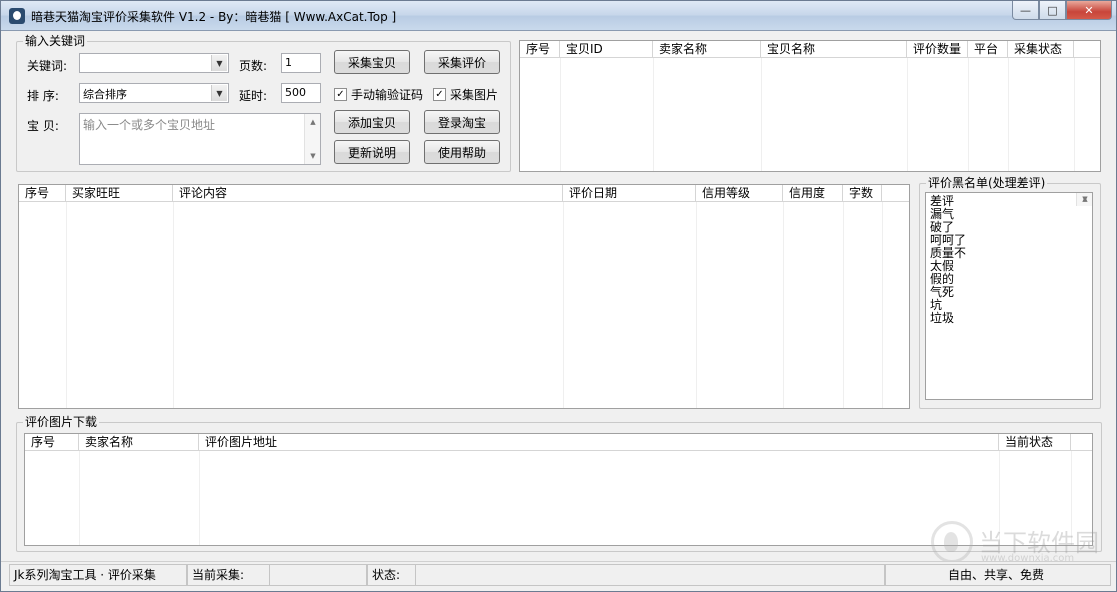  I want to click on collect-images-checkbox: ✓ 采集图片, so click(465, 94).